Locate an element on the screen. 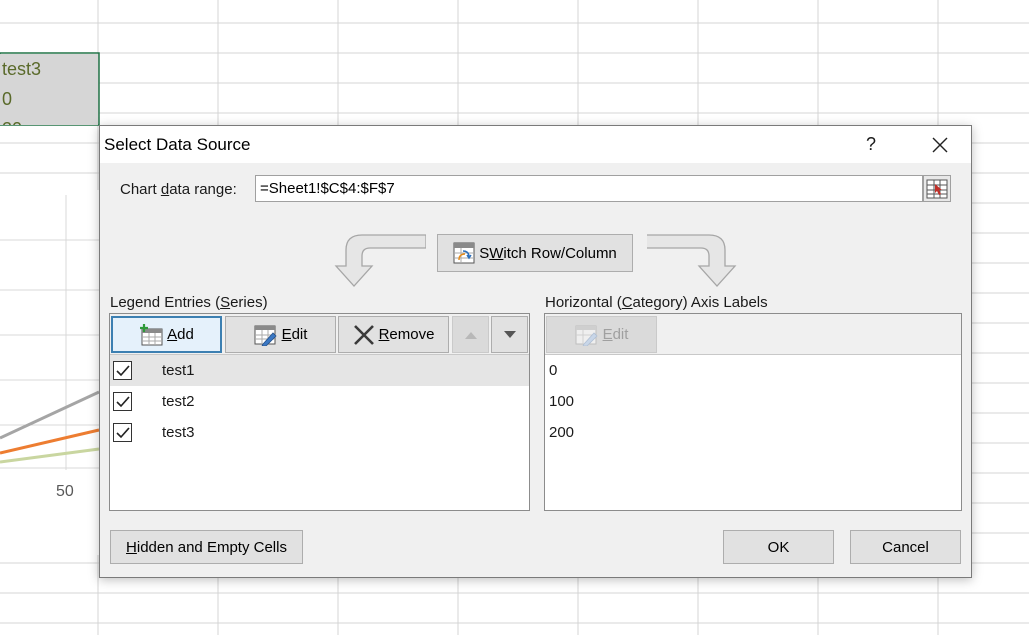  switch-row-column-icon is located at coordinates (464, 253).